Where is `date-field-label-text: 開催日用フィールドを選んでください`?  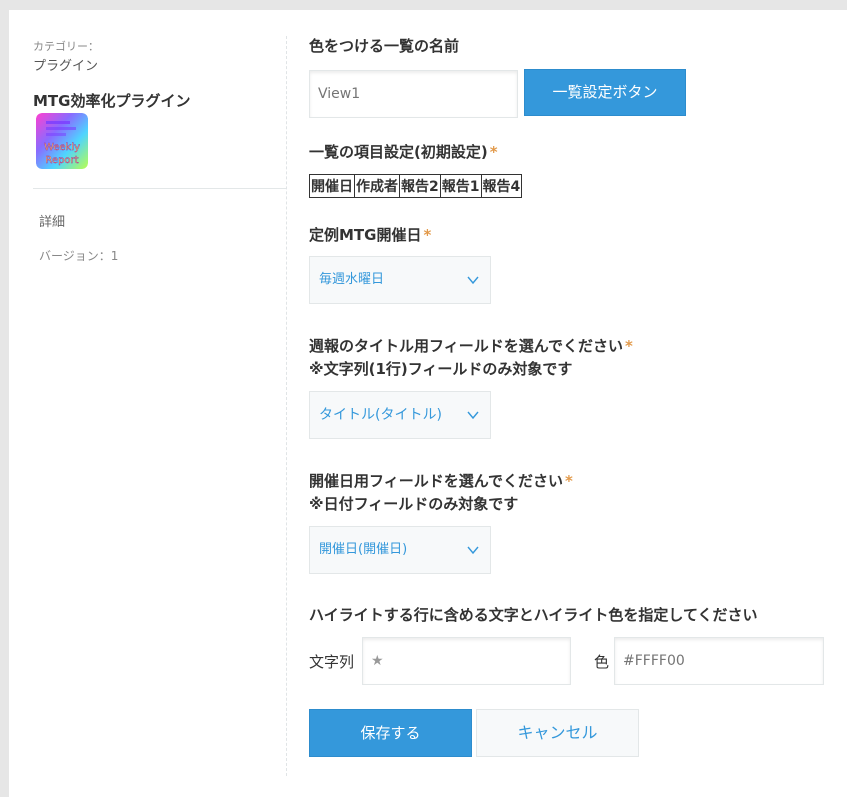 date-field-label-text: 開催日用フィールドを選んでください is located at coordinates (436, 481).